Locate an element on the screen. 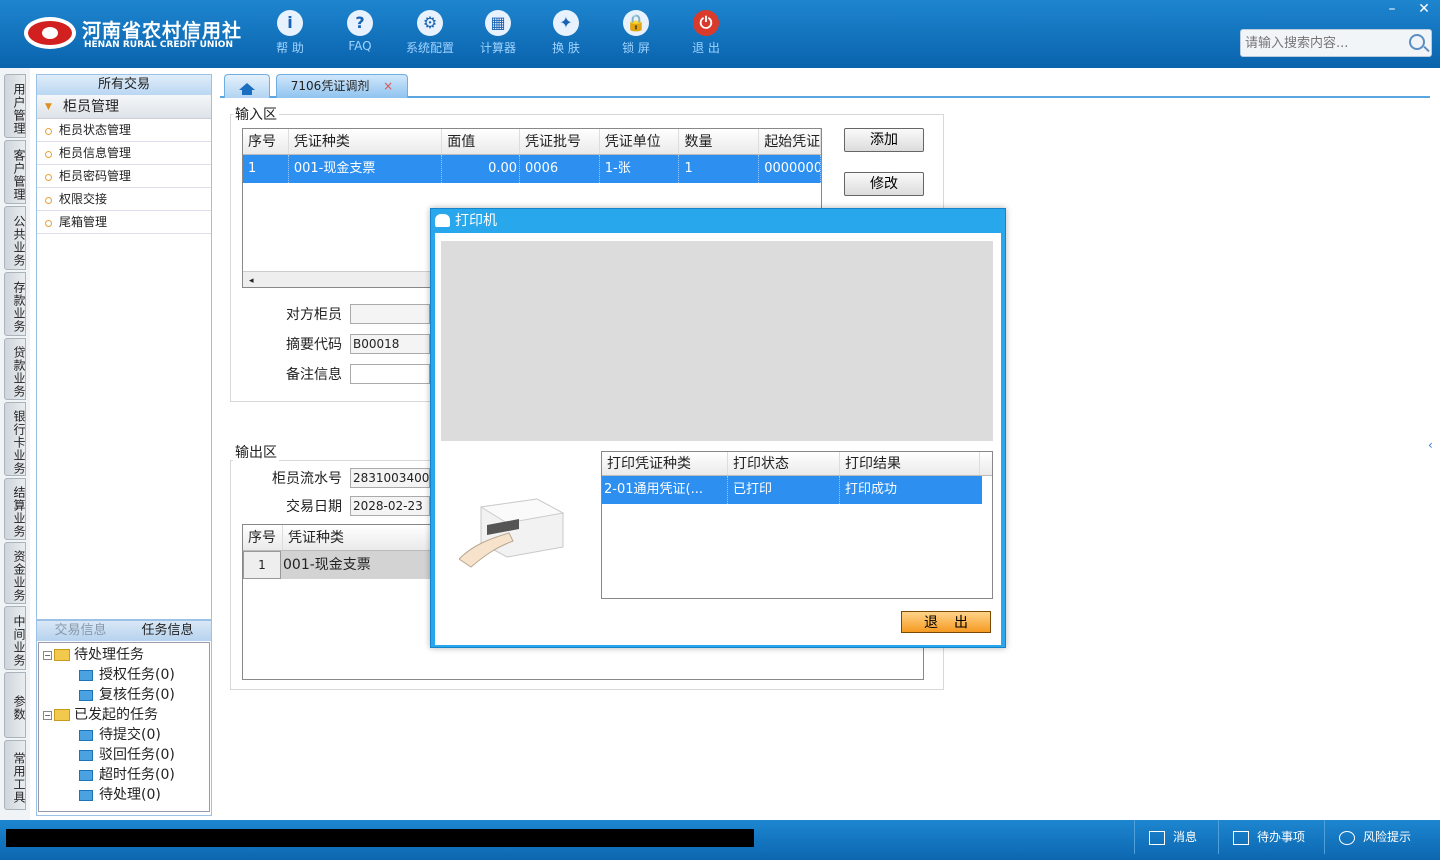 This screenshot has width=1440, height=860. col-header: 凭证单位 is located at coordinates (640, 141).